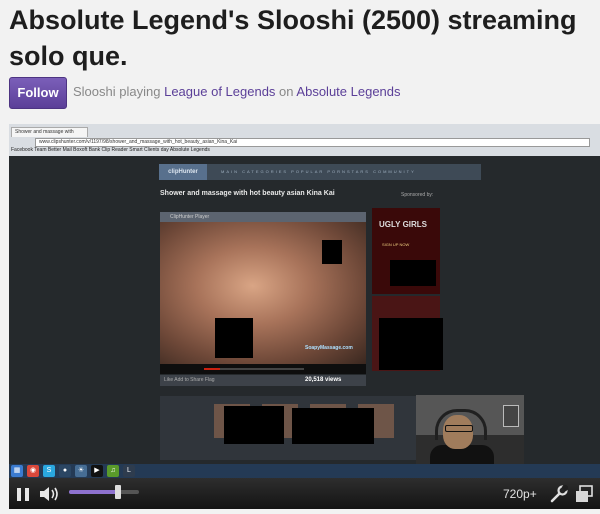 This screenshot has width=600, height=514. I want to click on team-link: Absolute Legends, so click(348, 91).